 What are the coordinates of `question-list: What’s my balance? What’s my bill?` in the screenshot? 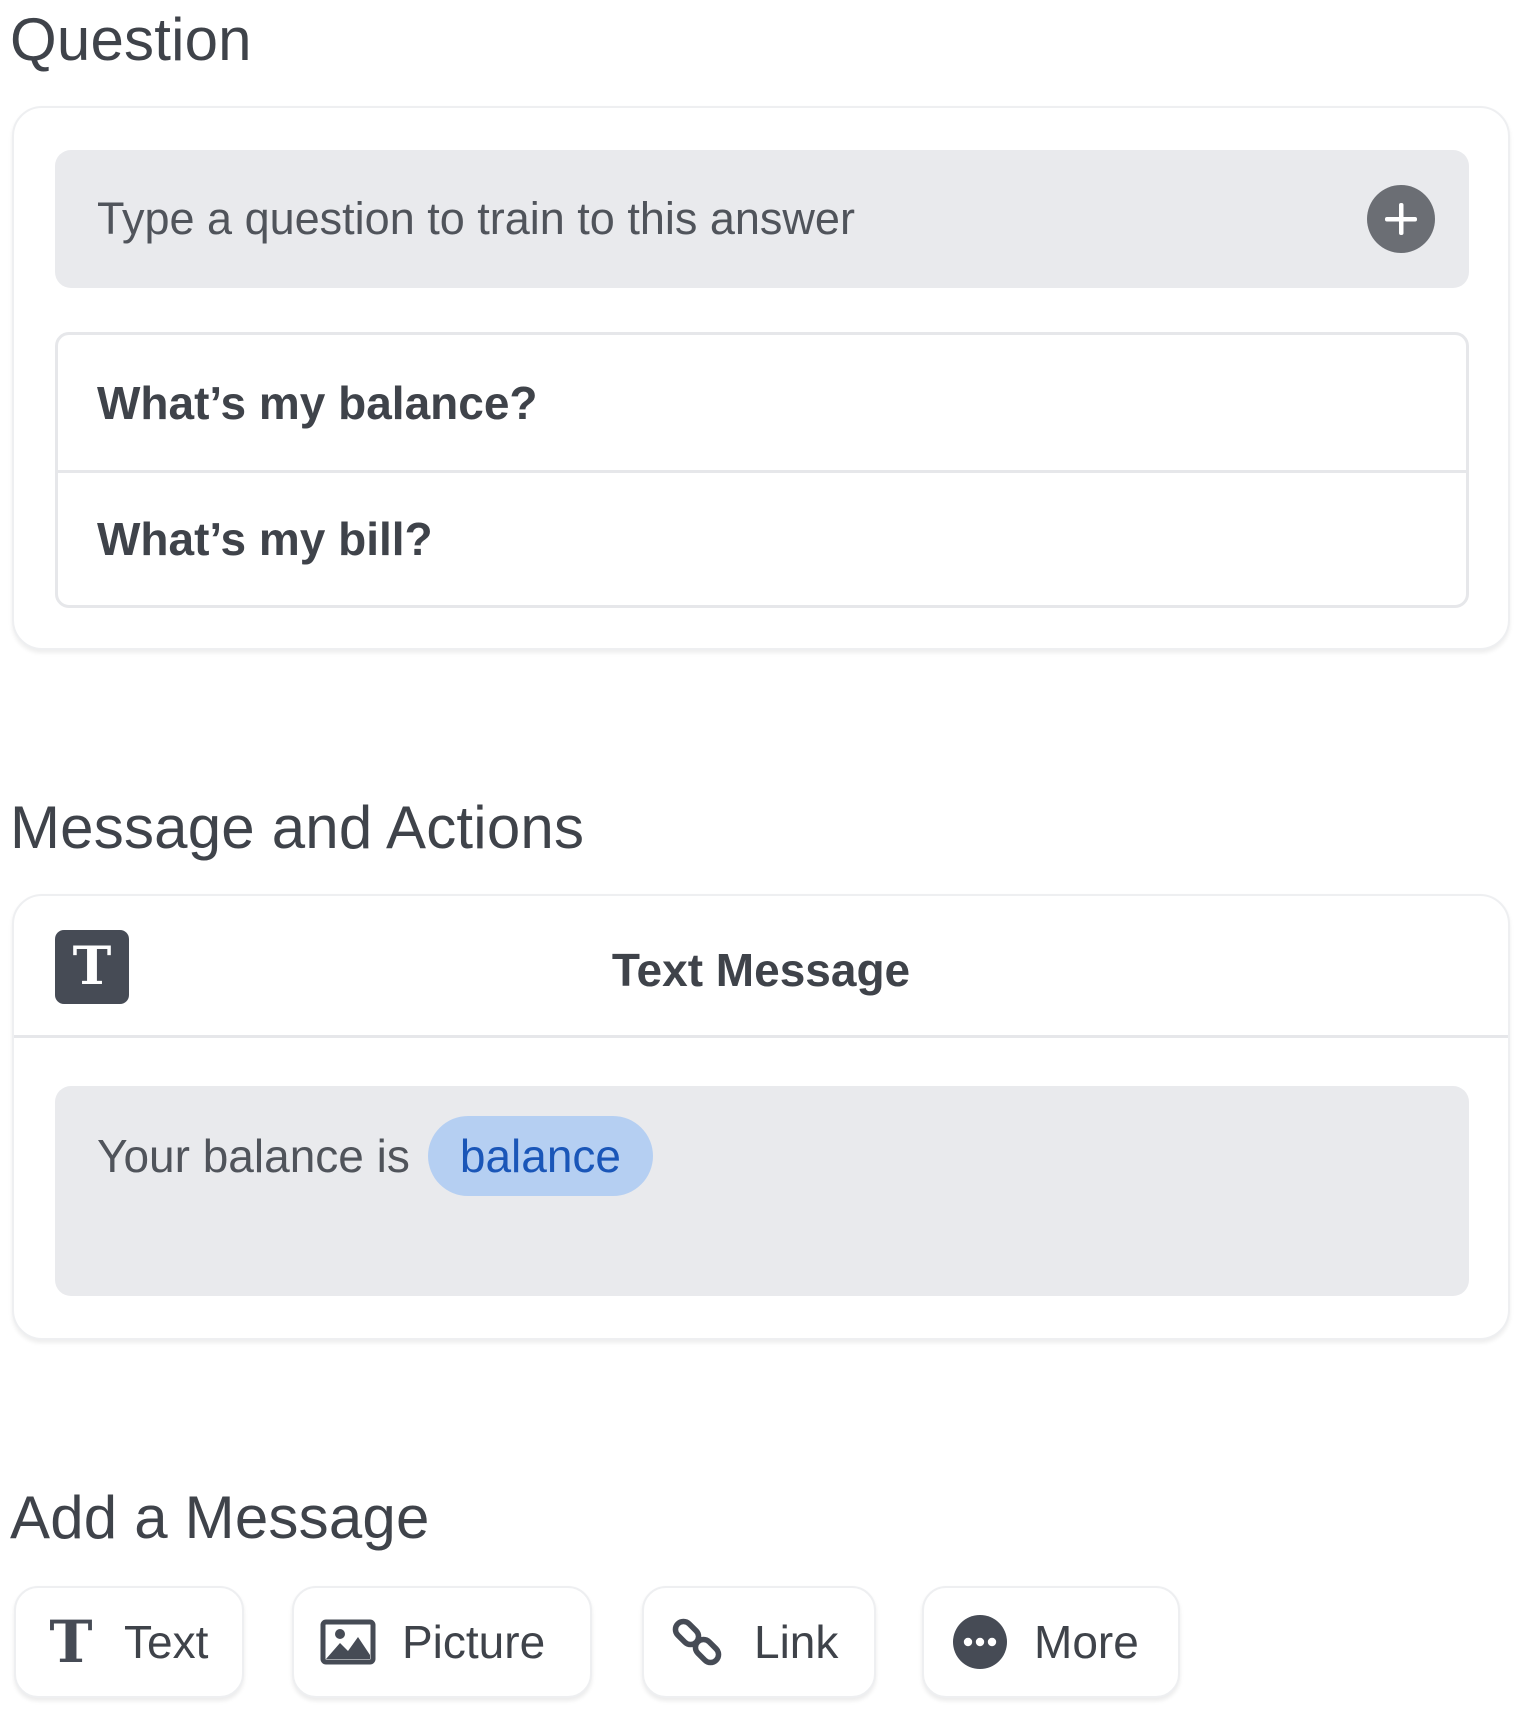 It's located at (762, 470).